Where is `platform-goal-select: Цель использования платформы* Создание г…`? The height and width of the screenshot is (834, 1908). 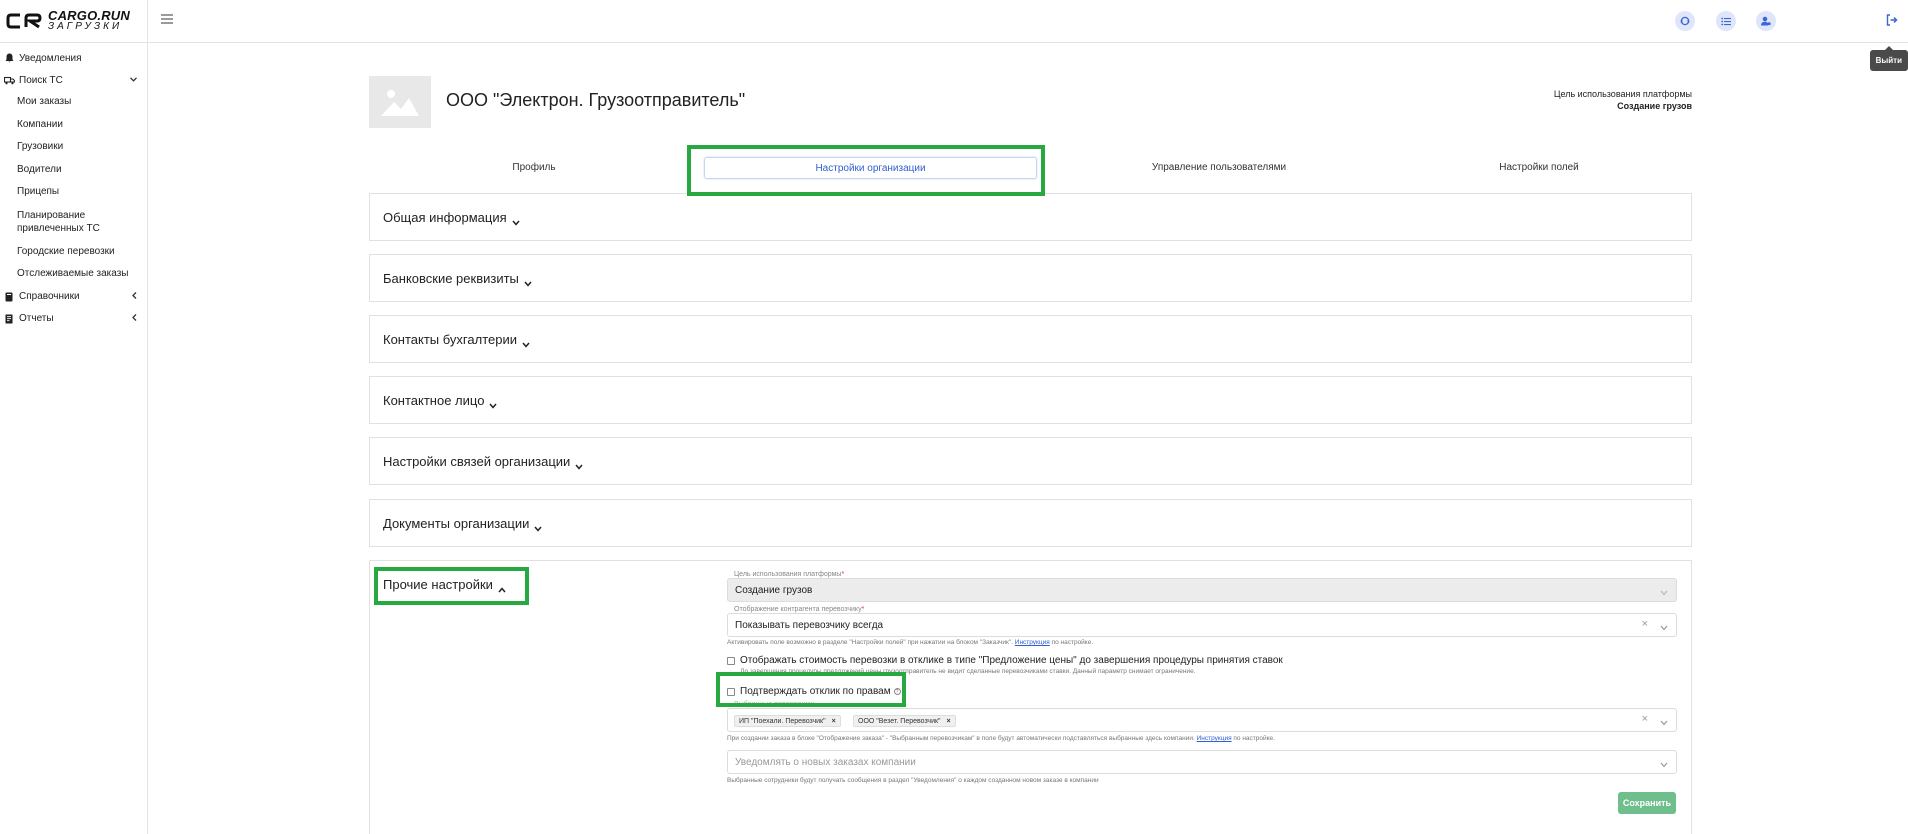 platform-goal-select: Цель использования платформы* Создание г… is located at coordinates (1202, 586).